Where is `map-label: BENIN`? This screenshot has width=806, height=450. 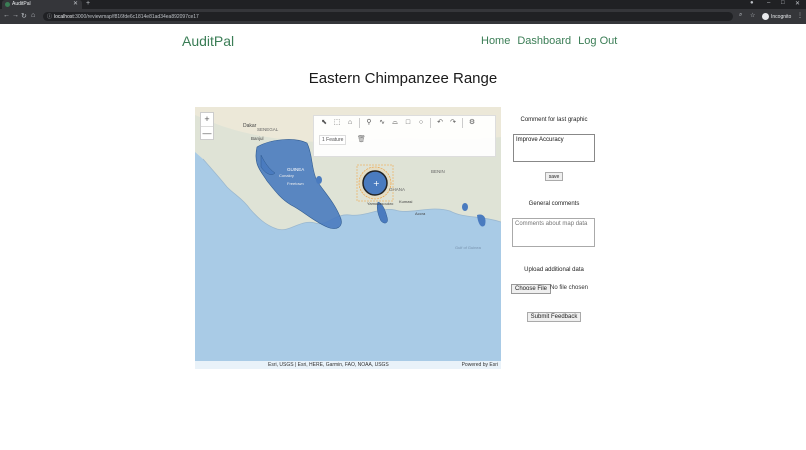 map-label: BENIN is located at coordinates (438, 171).